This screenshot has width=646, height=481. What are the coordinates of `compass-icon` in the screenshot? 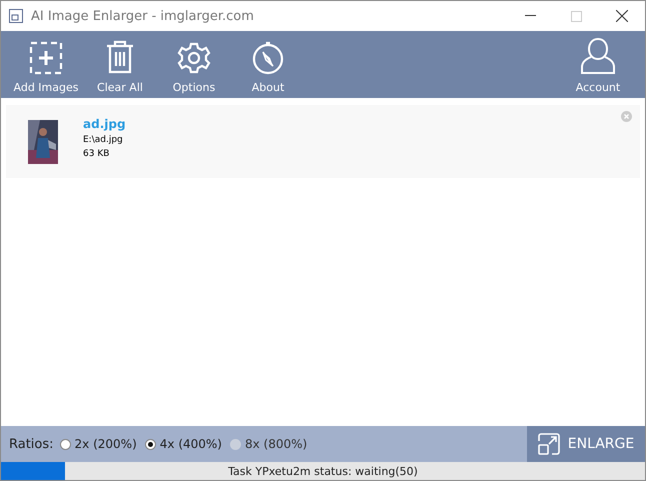 It's located at (268, 57).